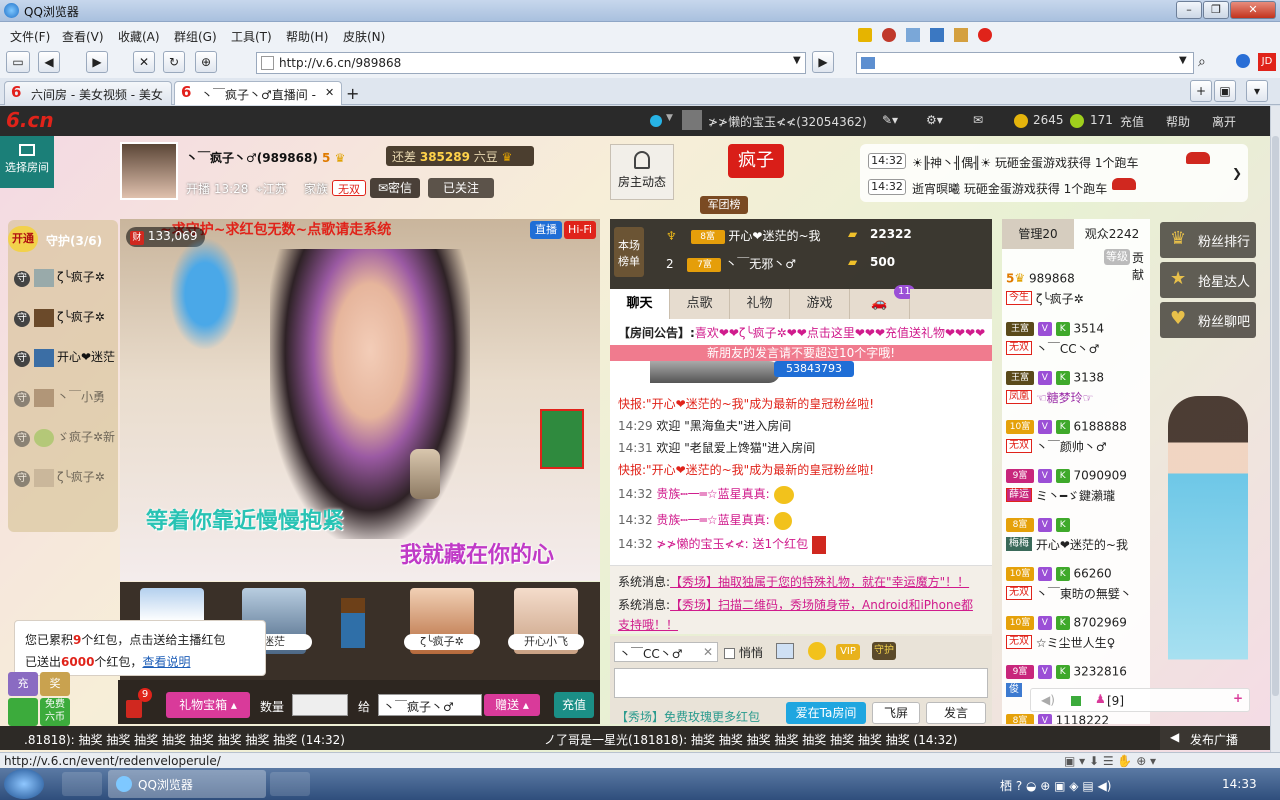 The width and height of the screenshot is (1280, 800). What do you see at coordinates (961, 35) in the screenshot?
I see `broom-icon` at bounding box center [961, 35].